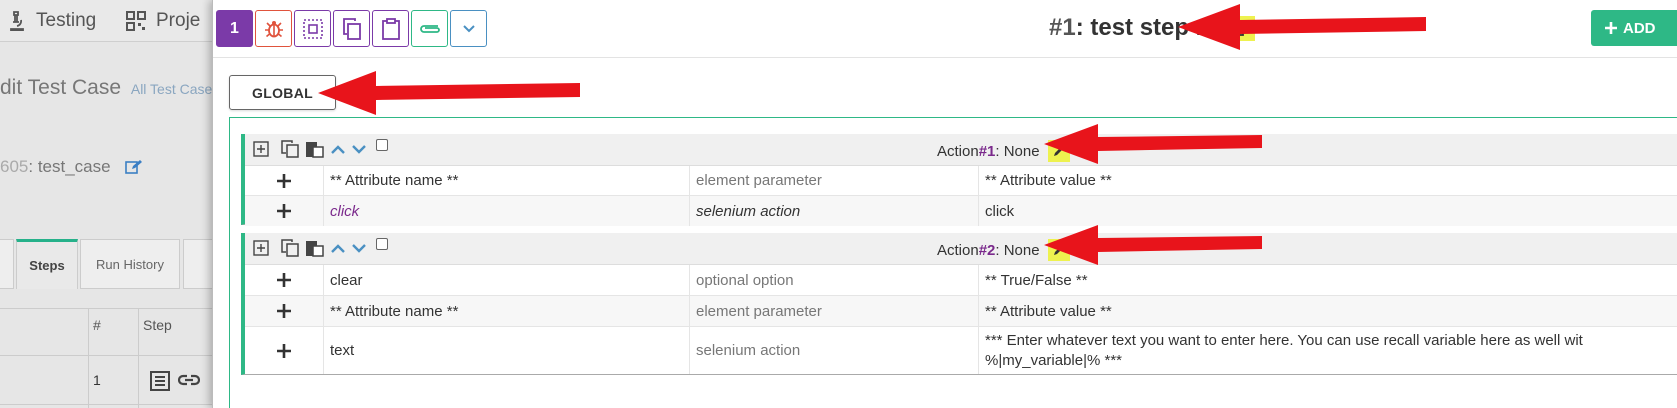 This screenshot has width=1677, height=408. What do you see at coordinates (449, 93) in the screenshot?
I see `annotation-arrow-global` at bounding box center [449, 93].